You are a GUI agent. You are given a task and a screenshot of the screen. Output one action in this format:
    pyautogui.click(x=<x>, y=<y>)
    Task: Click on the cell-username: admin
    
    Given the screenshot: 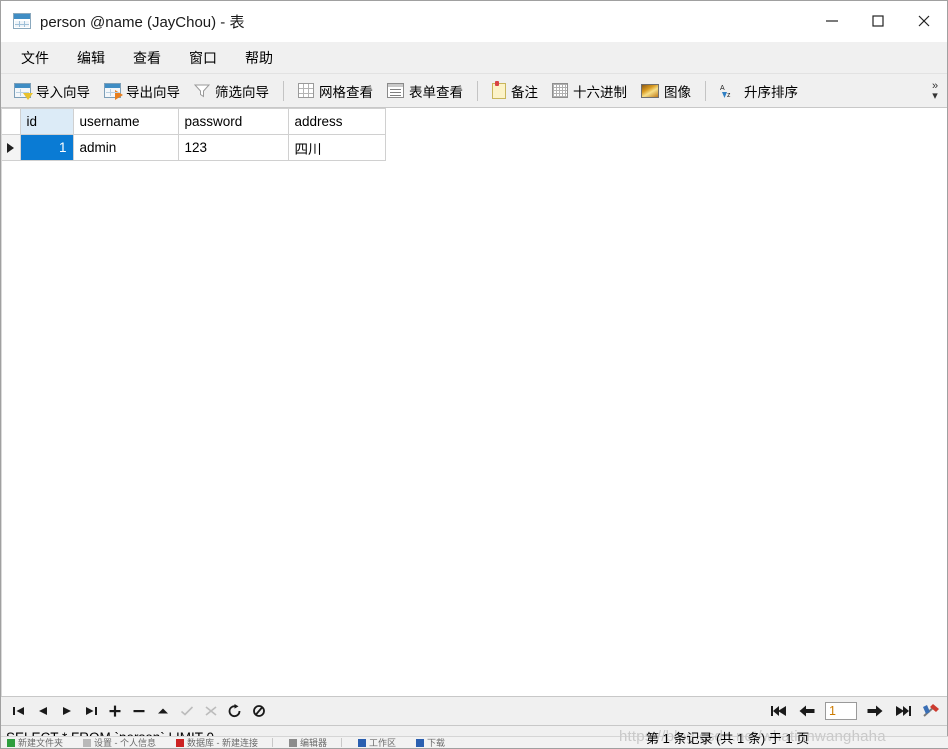 What is the action you would take?
    pyautogui.click(x=126, y=147)
    